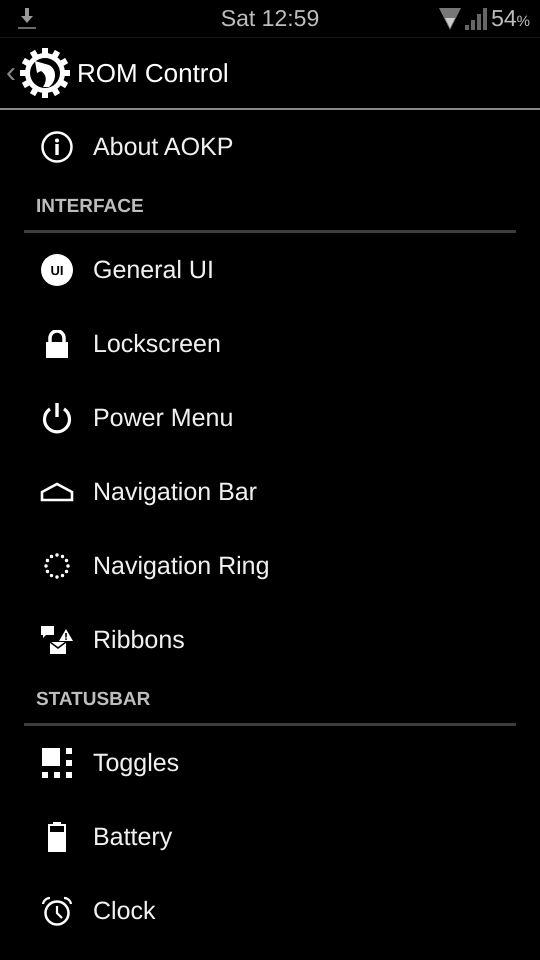 This screenshot has width=540, height=960. I want to click on ui-icon: UI, so click(57, 270).